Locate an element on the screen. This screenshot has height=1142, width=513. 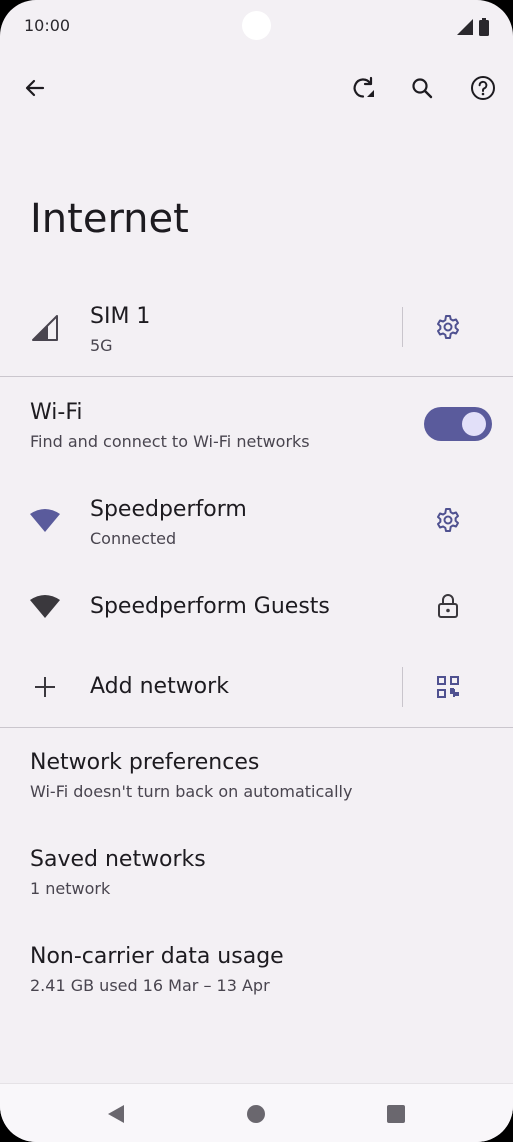
triangle-back-icon is located at coordinates (116, 1114).